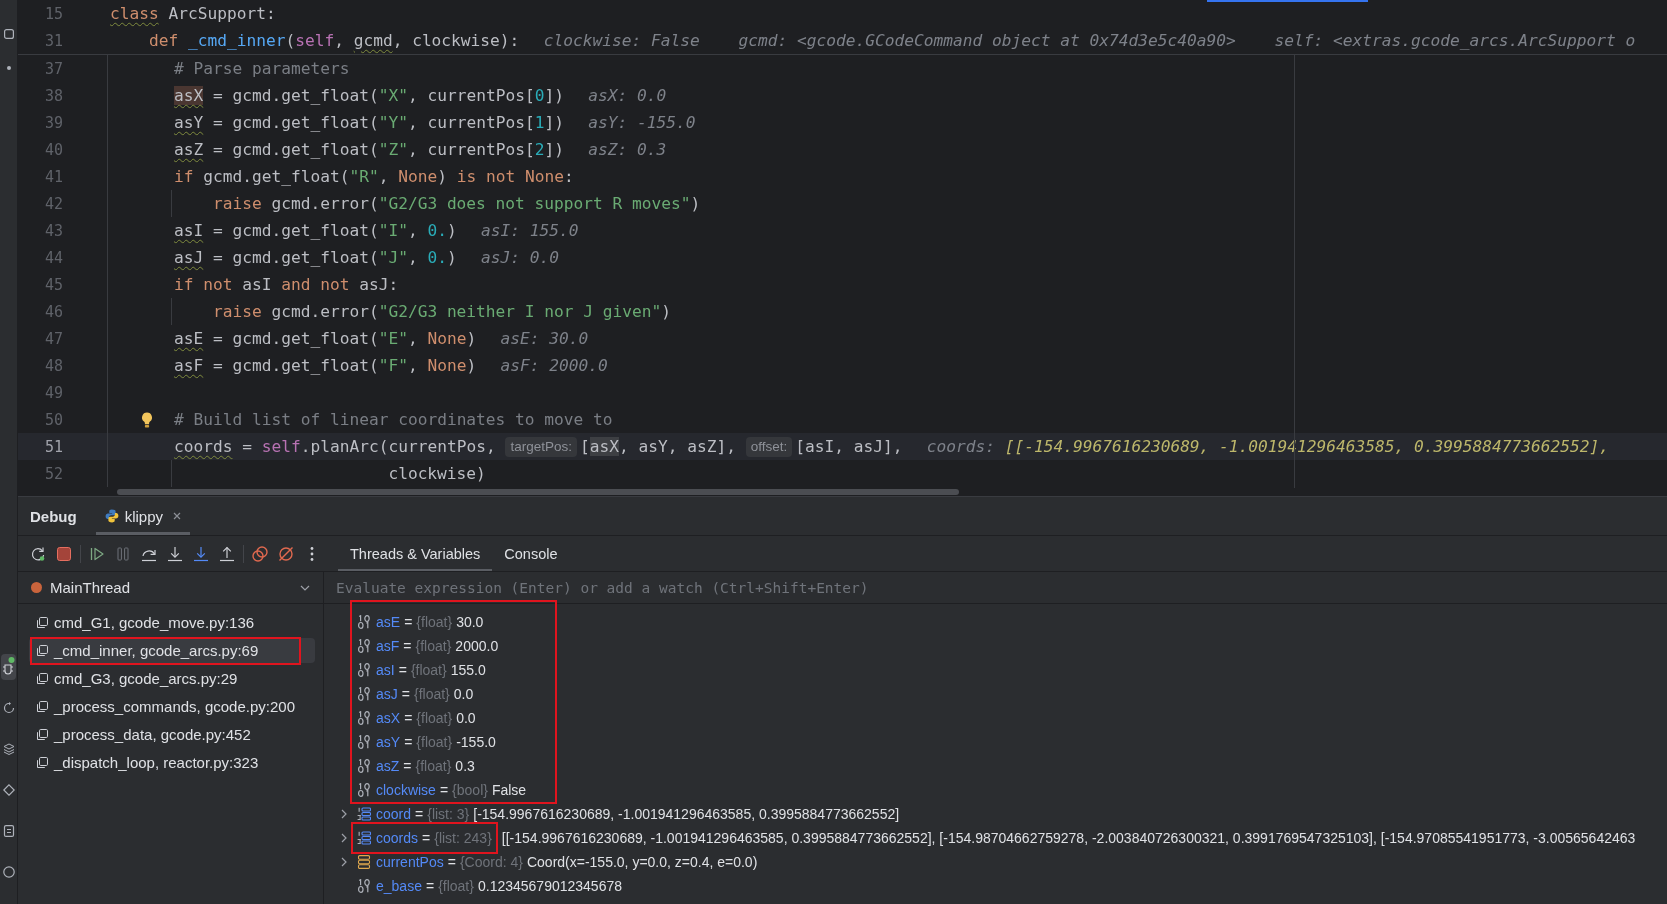  I want to click on stop-icon, so click(64, 553).